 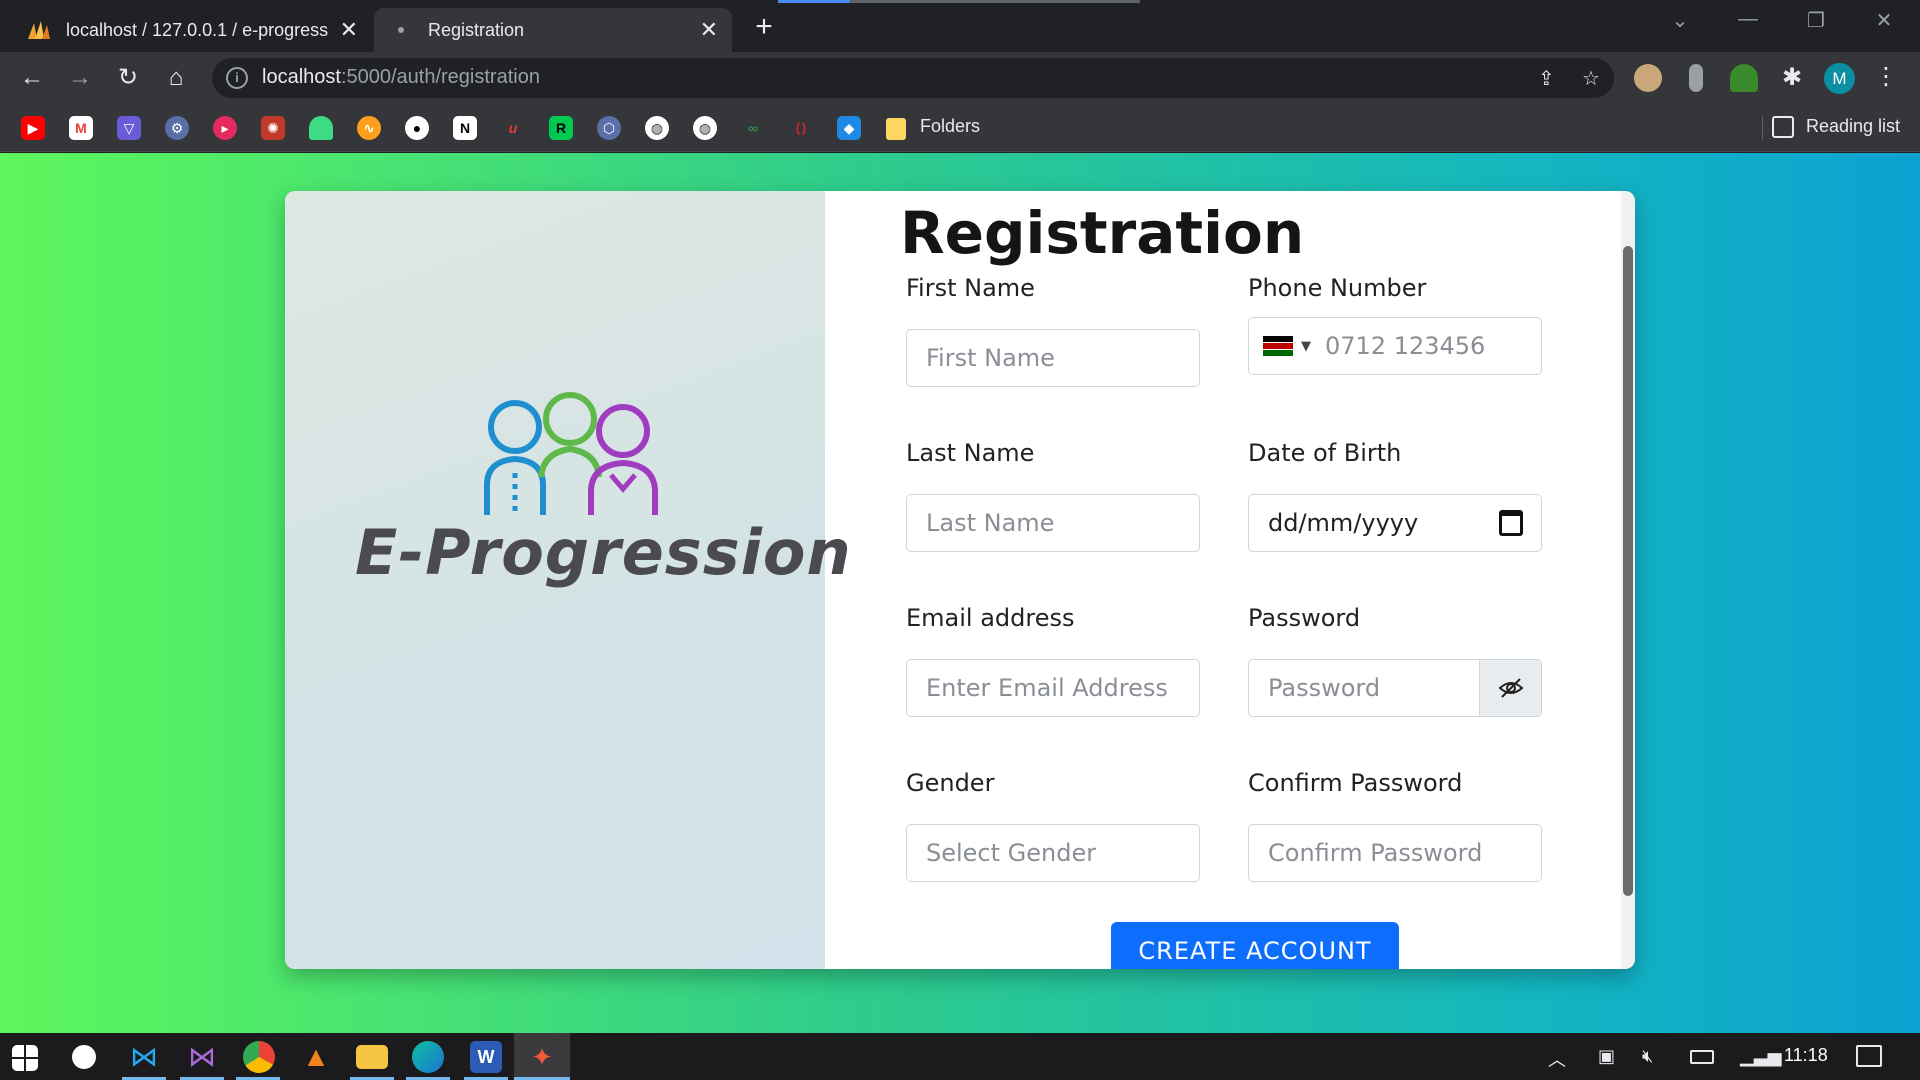 What do you see at coordinates (465, 128) in the screenshot?
I see `notion-icon: N` at bounding box center [465, 128].